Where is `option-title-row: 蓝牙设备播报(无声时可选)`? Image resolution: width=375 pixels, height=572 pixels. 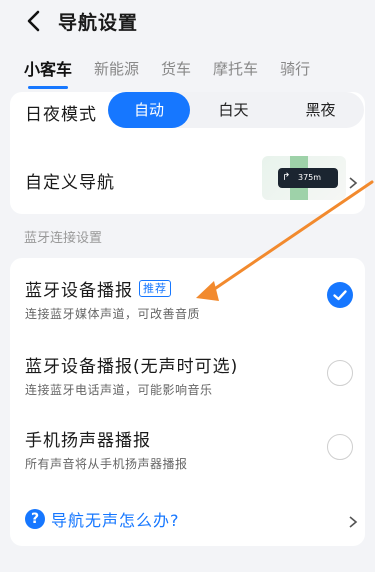 option-title-row: 蓝牙设备播报(无声时可选) is located at coordinates (195, 364).